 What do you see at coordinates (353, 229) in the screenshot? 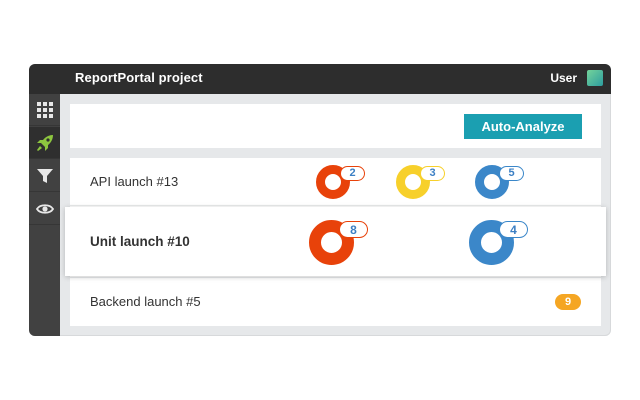
I see `product-bug-count: 8` at bounding box center [353, 229].